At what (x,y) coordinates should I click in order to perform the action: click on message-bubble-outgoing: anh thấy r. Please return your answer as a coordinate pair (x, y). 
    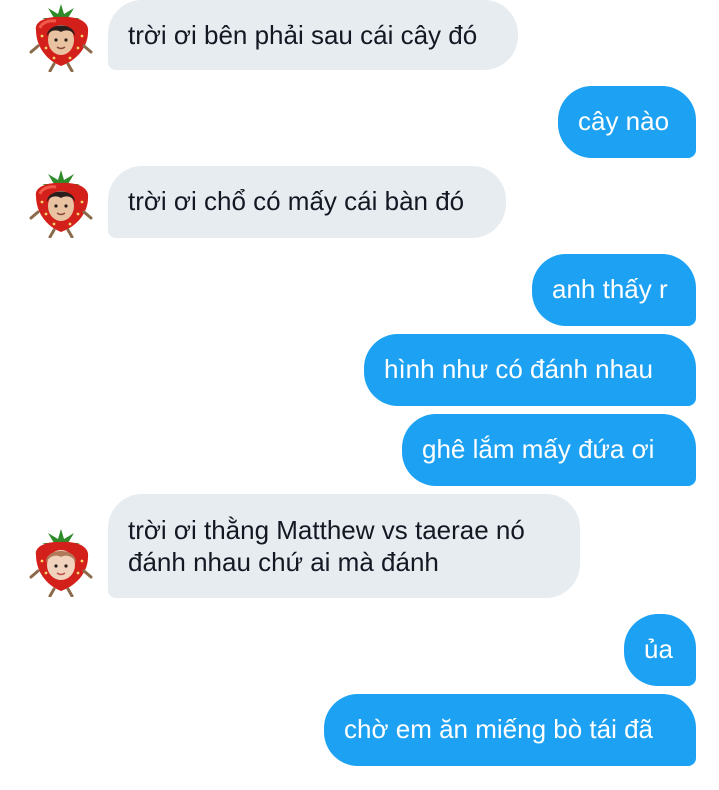
    Looking at the image, I should click on (614, 290).